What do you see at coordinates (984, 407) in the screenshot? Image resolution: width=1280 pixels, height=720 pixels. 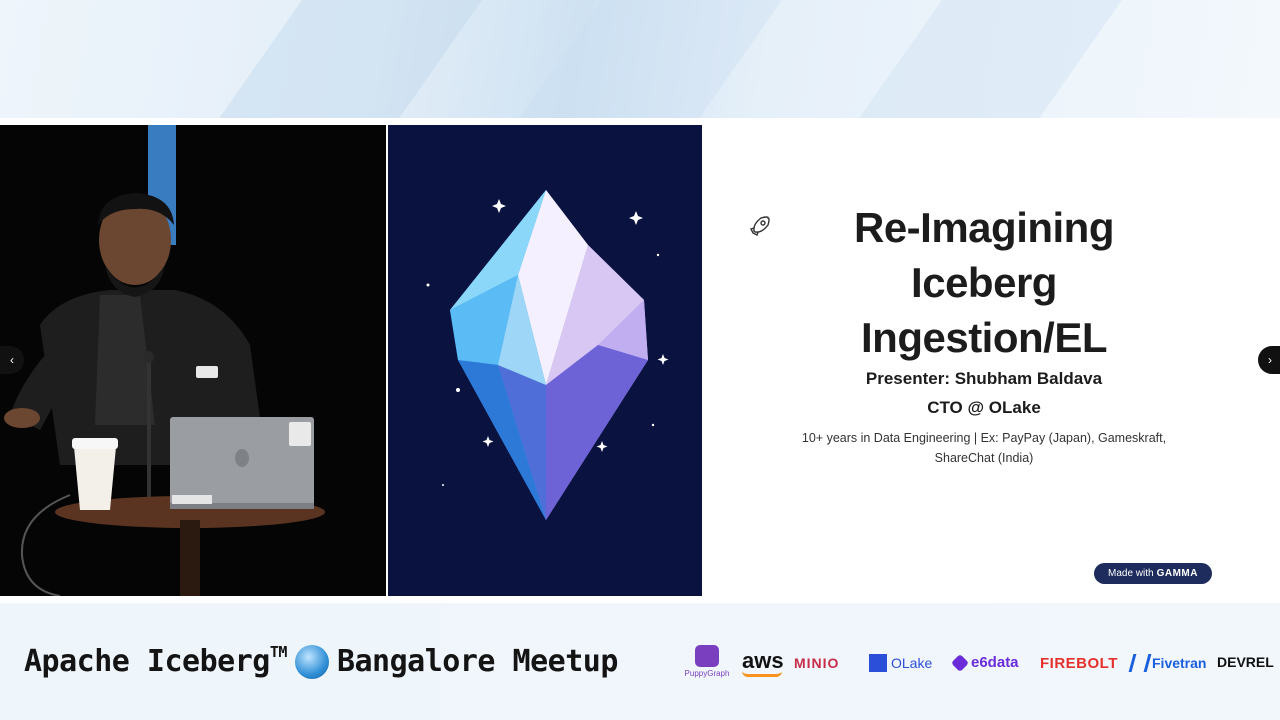 I see `presenter-role: CTO @ OLake` at bounding box center [984, 407].